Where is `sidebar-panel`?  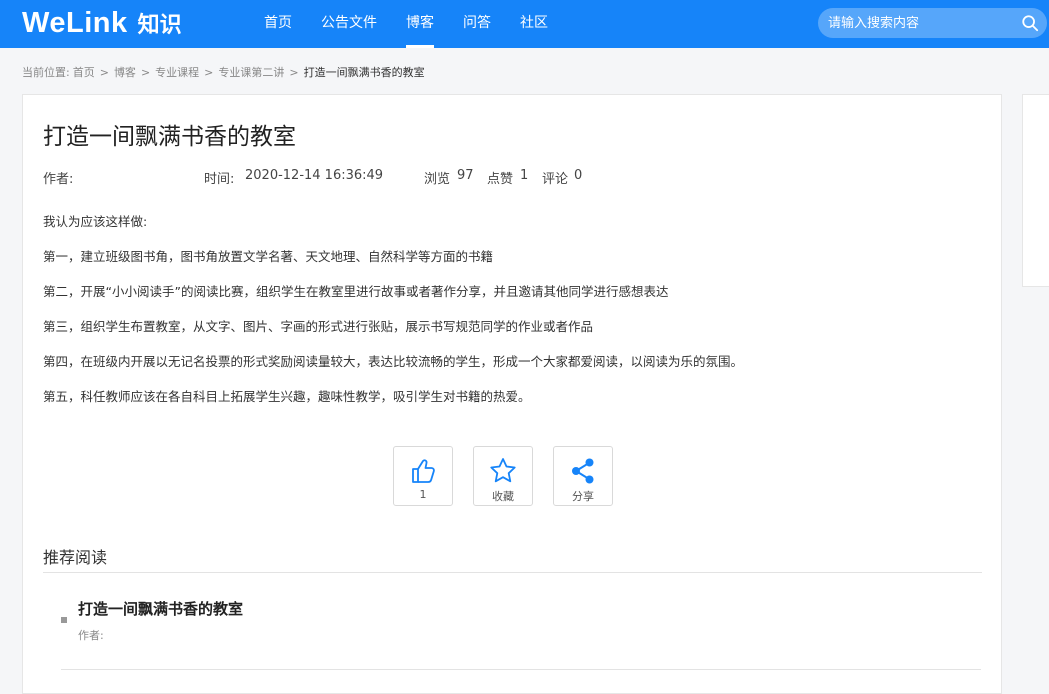 sidebar-panel is located at coordinates (1035, 190).